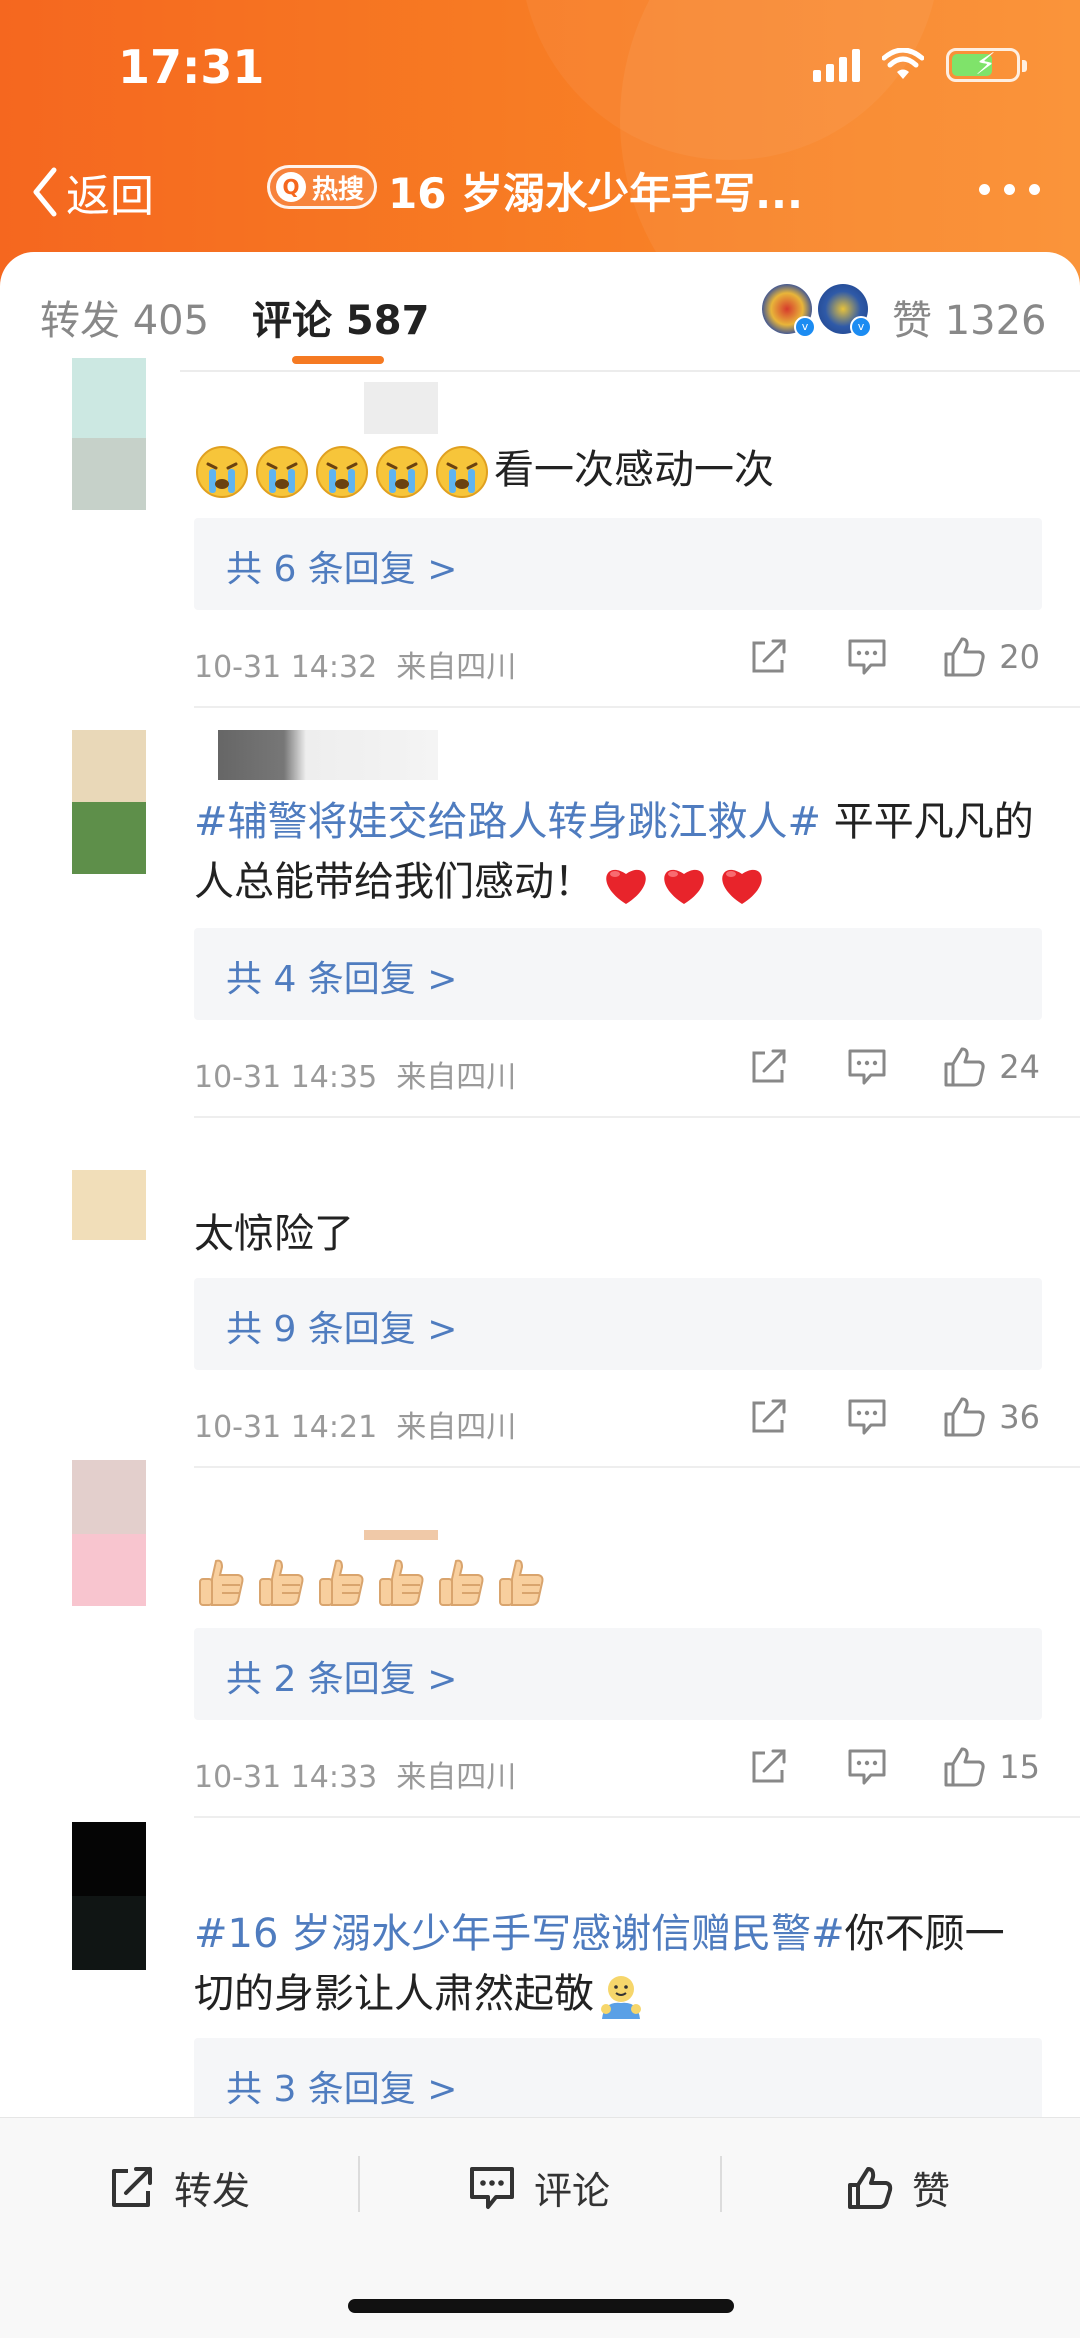 The width and height of the screenshot is (1080, 2338). Describe the element at coordinates (614, 470) in the screenshot. I see `comment-text: 看一次感动一次` at that location.